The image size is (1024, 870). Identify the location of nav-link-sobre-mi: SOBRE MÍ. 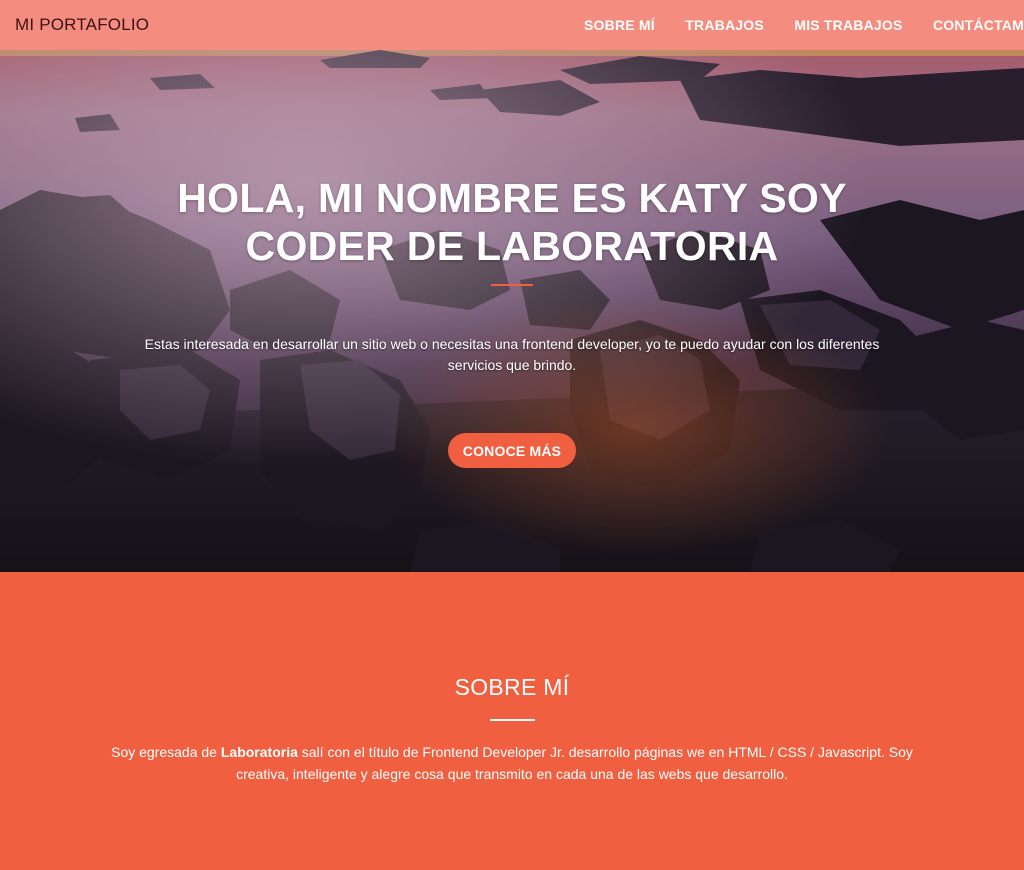
(619, 25).